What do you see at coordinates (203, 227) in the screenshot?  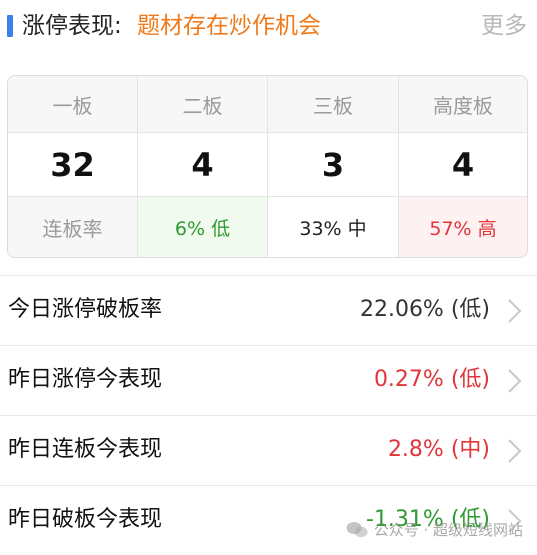 I see `rate-two-board: 6% 低` at bounding box center [203, 227].